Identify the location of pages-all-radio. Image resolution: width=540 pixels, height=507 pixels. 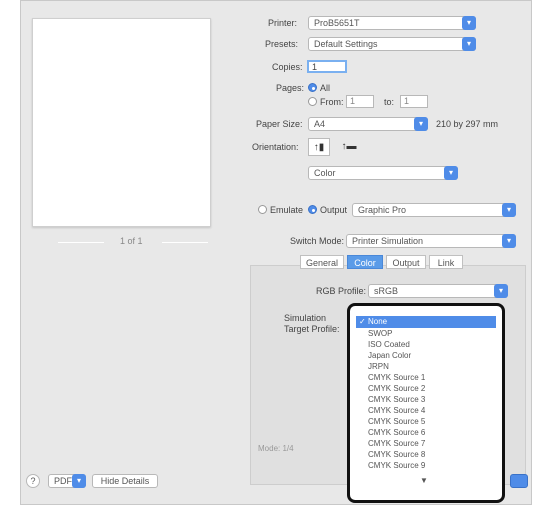
(312, 87).